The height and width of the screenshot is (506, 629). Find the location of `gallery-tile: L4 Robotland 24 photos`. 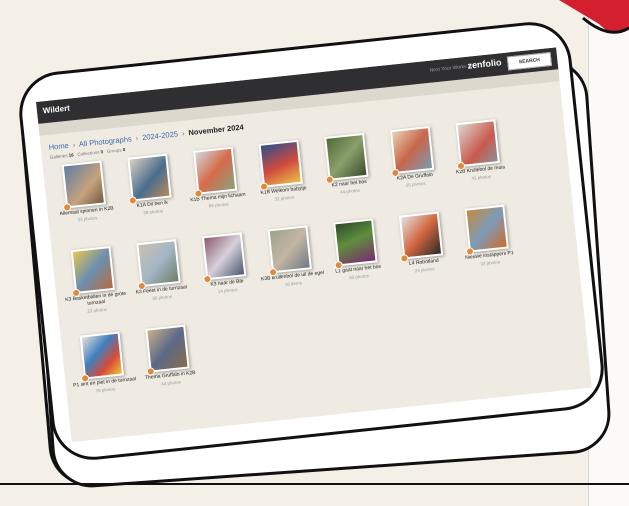

gallery-tile: L4 Robotland 24 photos is located at coordinates (422, 242).